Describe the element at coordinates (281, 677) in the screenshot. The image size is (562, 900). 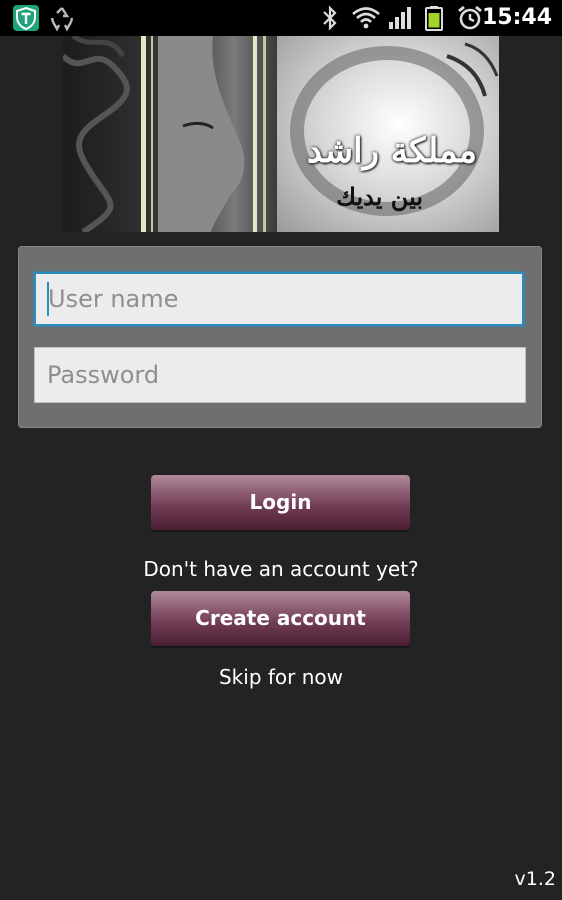
I see `skip-link: Skip for now` at that location.